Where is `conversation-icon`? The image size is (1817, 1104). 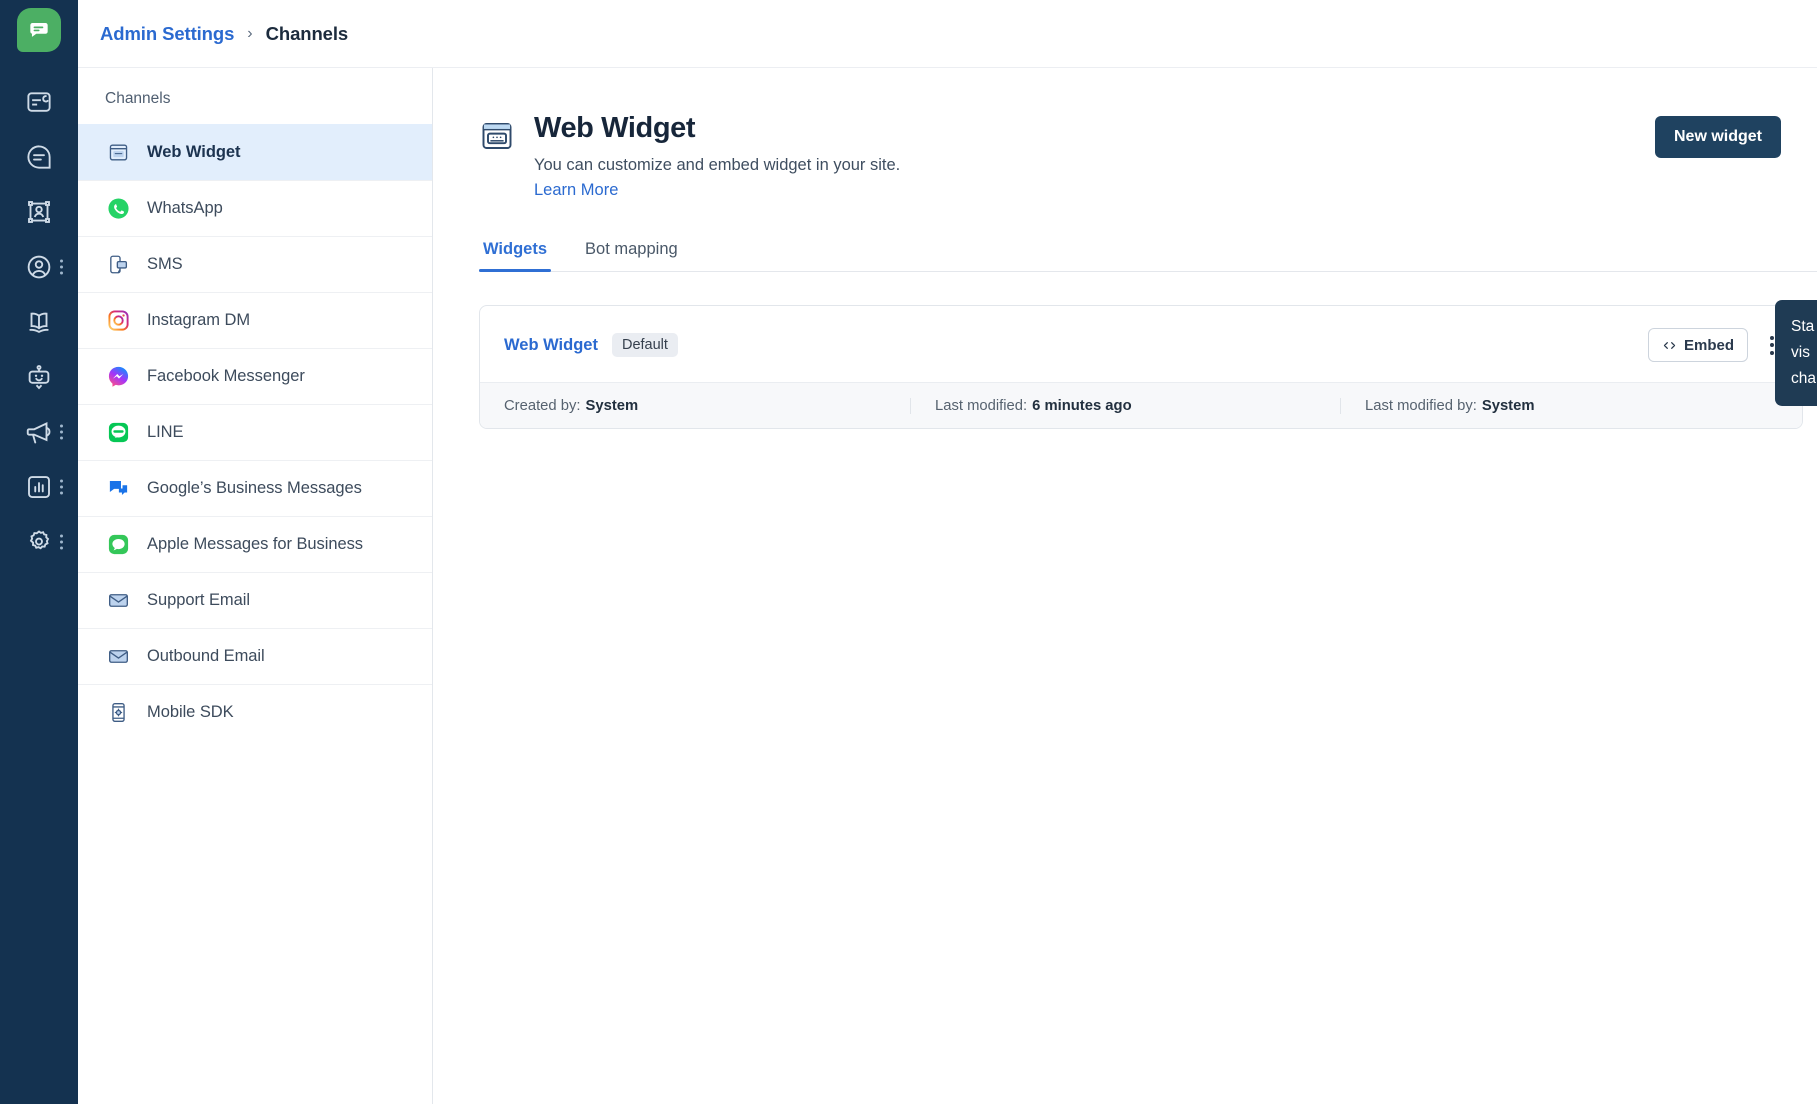 conversation-icon is located at coordinates (39, 156).